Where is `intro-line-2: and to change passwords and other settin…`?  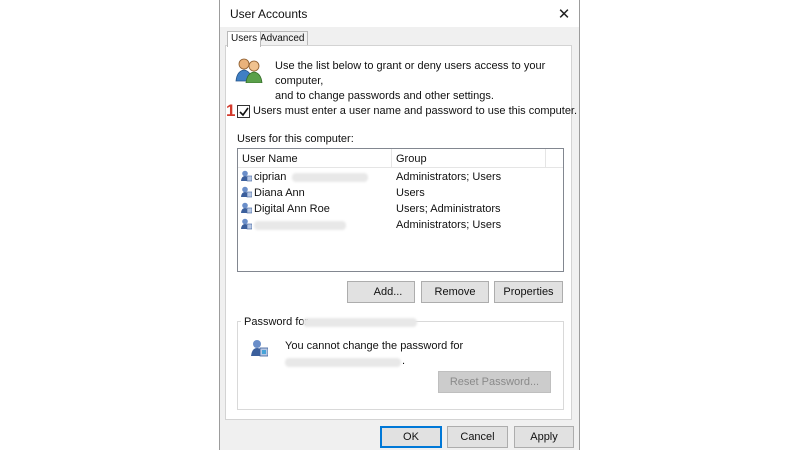
intro-line-2: and to change passwords and other settin… is located at coordinates (384, 96).